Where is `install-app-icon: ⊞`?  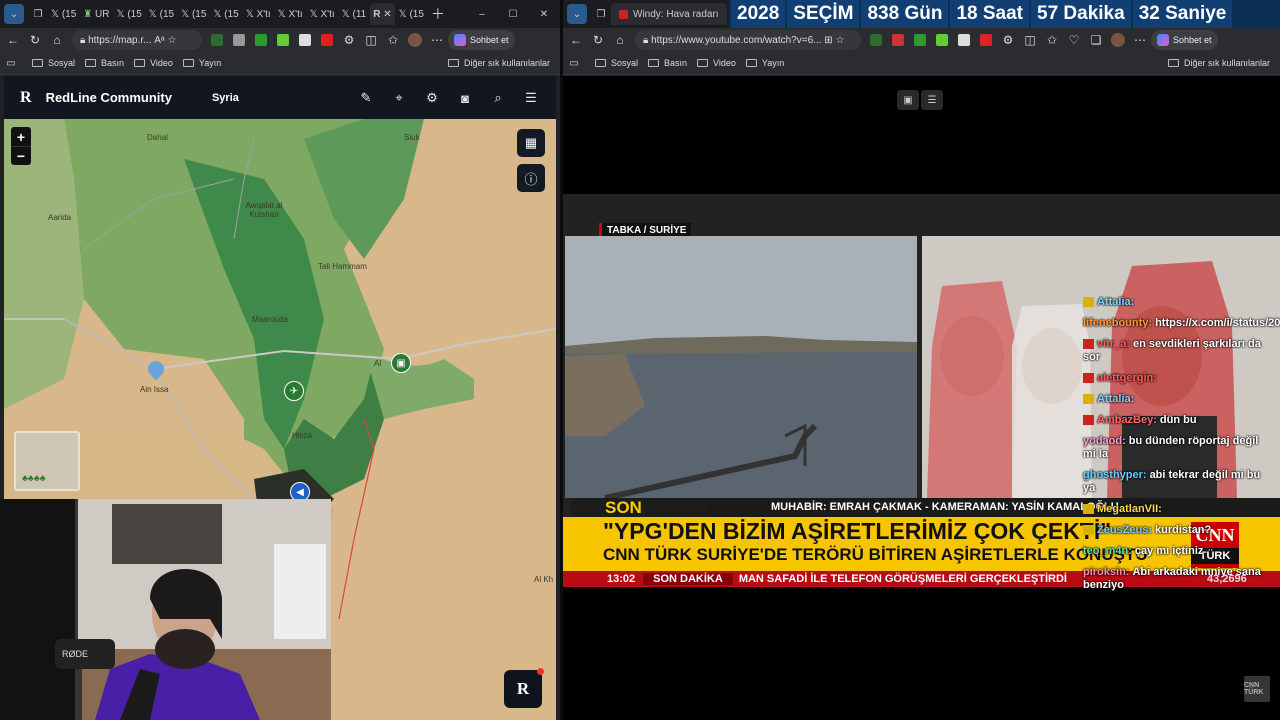 install-app-icon: ⊞ is located at coordinates (828, 40).